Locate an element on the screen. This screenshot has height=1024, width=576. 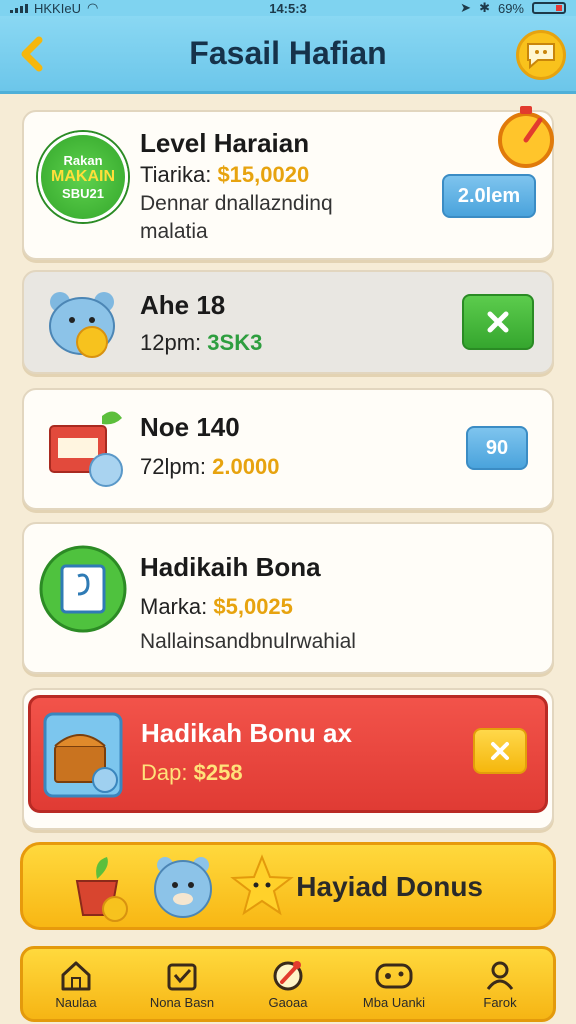
bottom-nav: Naulaa Nona Basn Gaoaa Mba Uanki Farok is located at coordinates (288, 984).